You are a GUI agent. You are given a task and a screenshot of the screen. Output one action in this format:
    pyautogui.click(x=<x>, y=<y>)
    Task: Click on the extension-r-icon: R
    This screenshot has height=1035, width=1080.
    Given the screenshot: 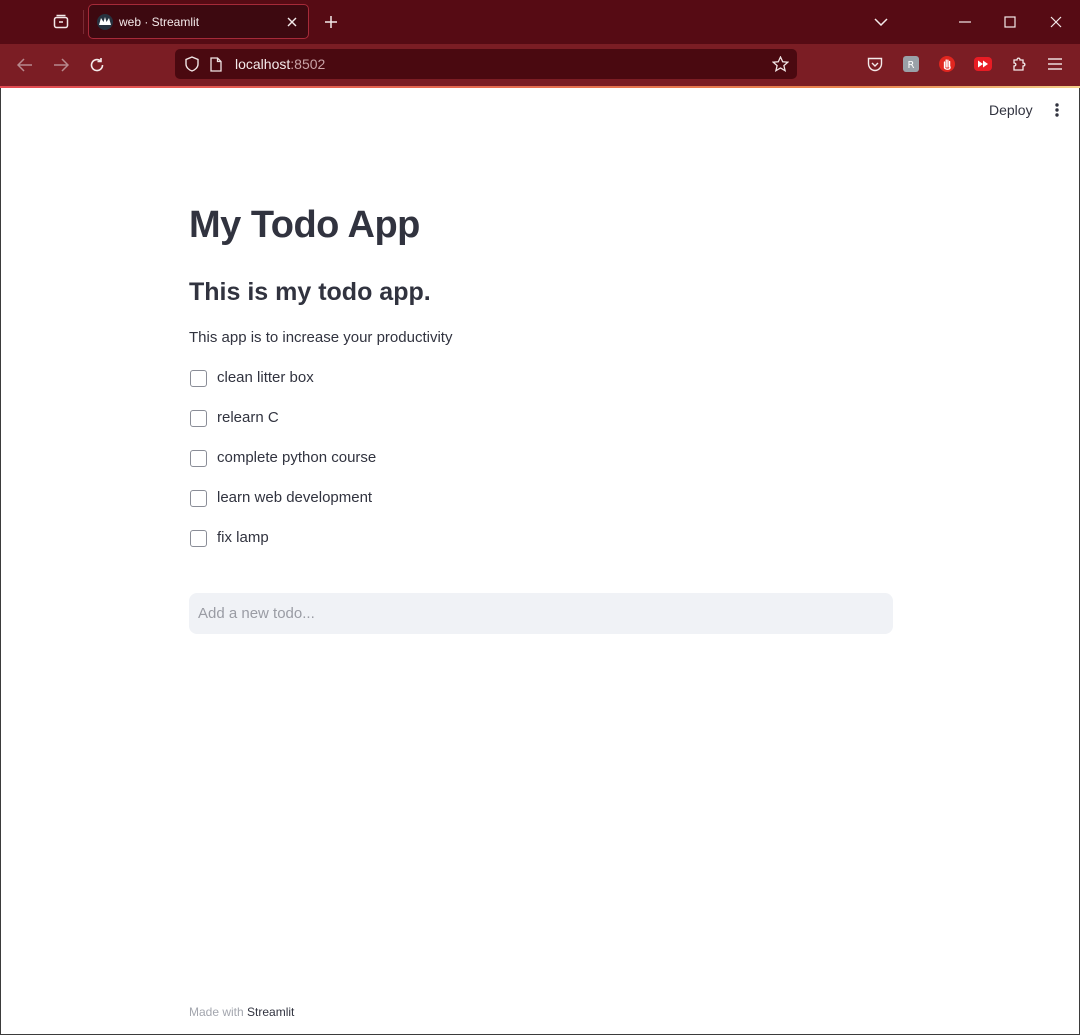 What is the action you would take?
    pyautogui.click(x=911, y=64)
    